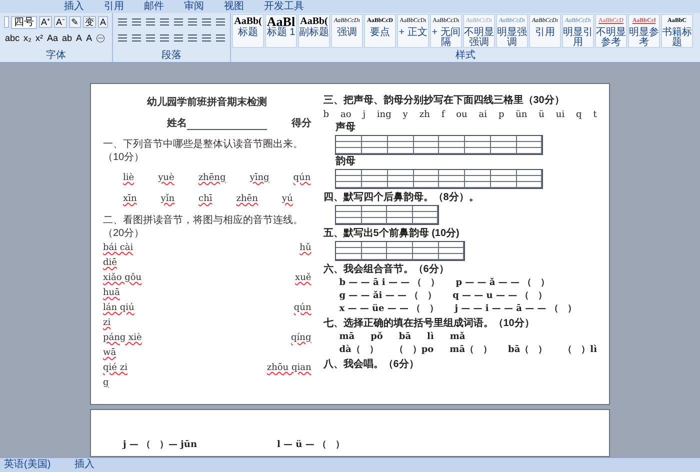 This screenshot has width=700, height=472. Describe the element at coordinates (306, 248) in the screenshot. I see `pinyin-word: hǔ` at that location.